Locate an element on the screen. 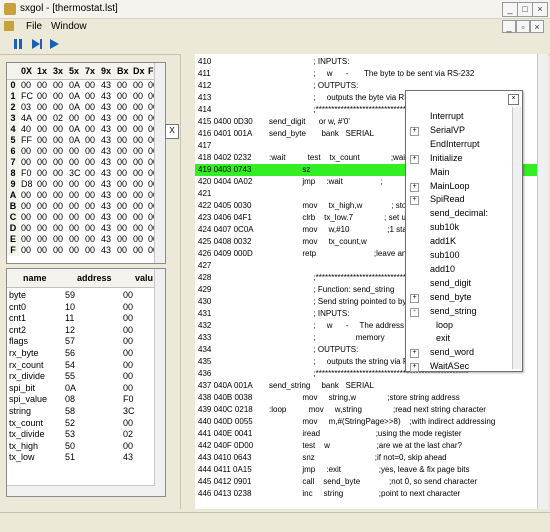 This screenshot has height=532, width=550. variable-row: spi_bit 0A 00 is located at coordinates (82, 387).